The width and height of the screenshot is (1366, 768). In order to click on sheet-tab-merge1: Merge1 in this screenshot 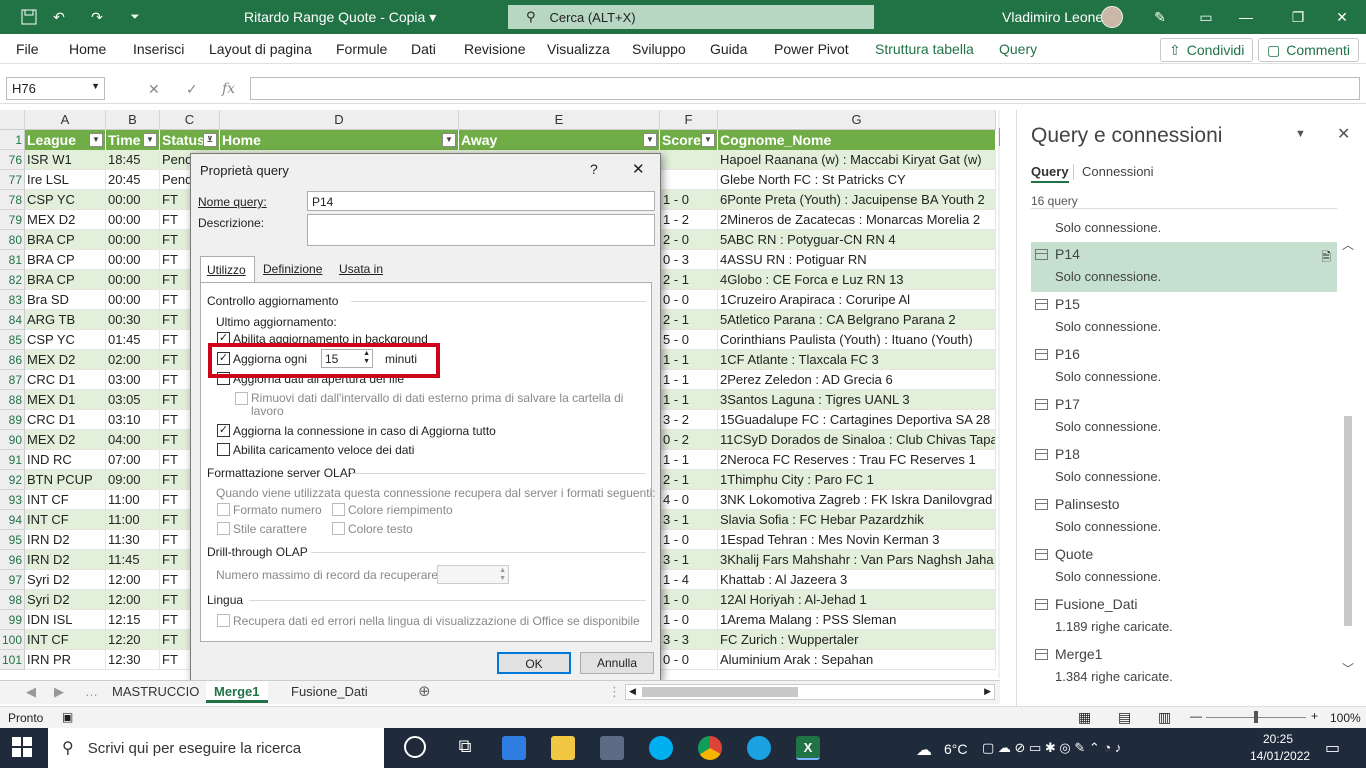, I will do `click(237, 692)`.